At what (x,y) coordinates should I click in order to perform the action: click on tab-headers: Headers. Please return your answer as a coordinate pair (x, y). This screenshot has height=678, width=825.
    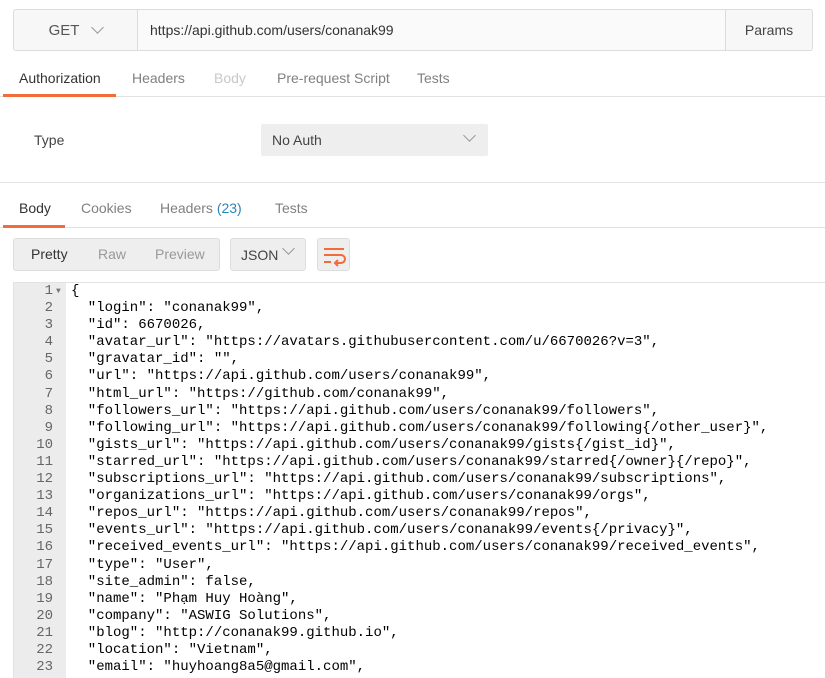
    Looking at the image, I should click on (158, 78).